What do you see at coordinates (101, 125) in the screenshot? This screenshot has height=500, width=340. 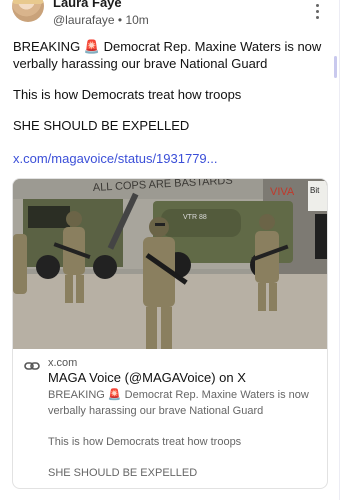 I see `post-text-line: SHE SHOULD BE EXPELLED` at bounding box center [101, 125].